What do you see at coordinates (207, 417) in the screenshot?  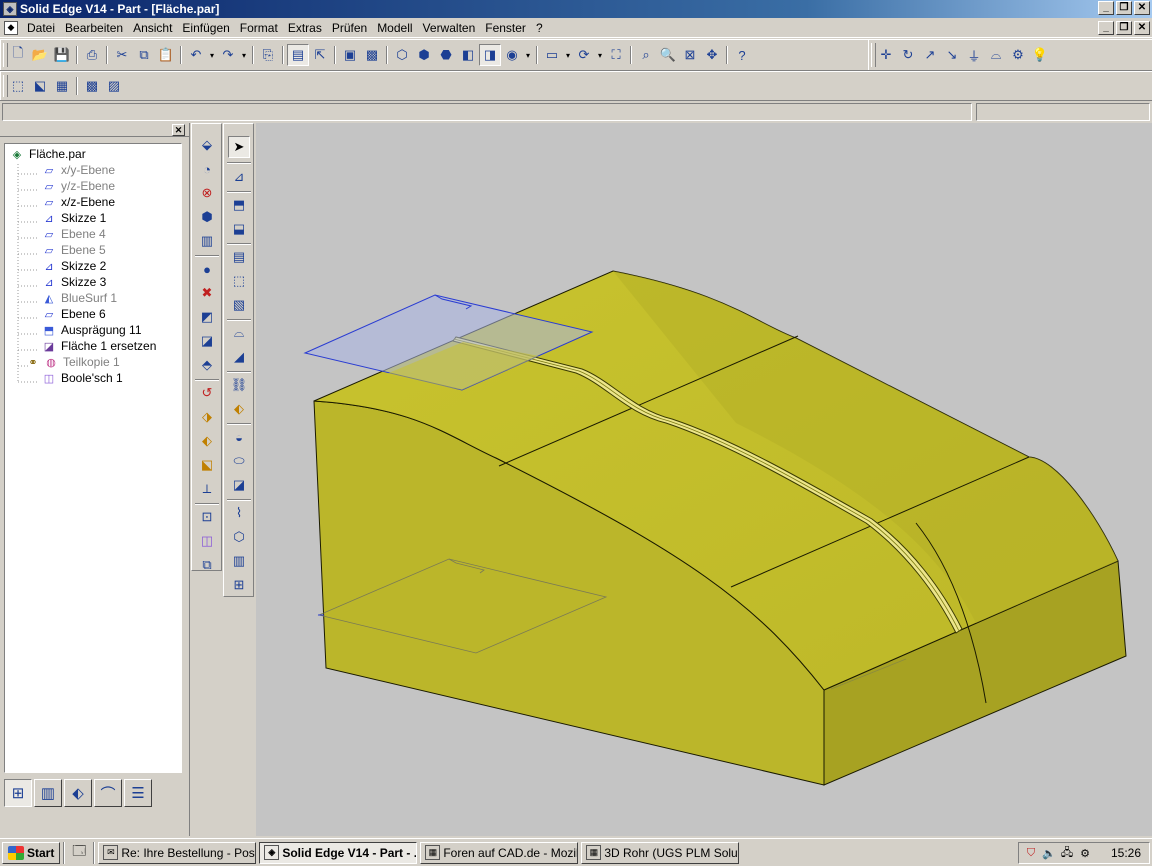 I see `sweep-tool-icon: ⬗` at bounding box center [207, 417].